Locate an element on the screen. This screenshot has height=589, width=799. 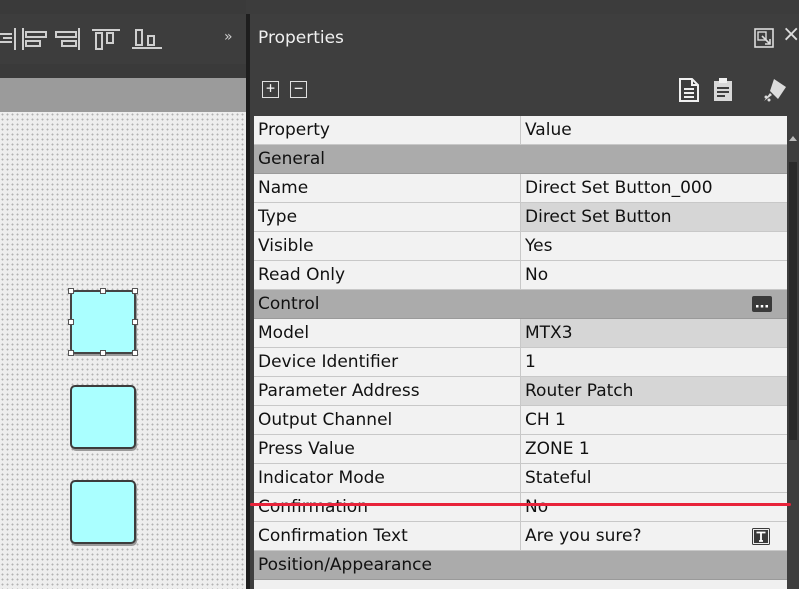
property-row: Type Direct Set Button is located at coordinates (520, 217).